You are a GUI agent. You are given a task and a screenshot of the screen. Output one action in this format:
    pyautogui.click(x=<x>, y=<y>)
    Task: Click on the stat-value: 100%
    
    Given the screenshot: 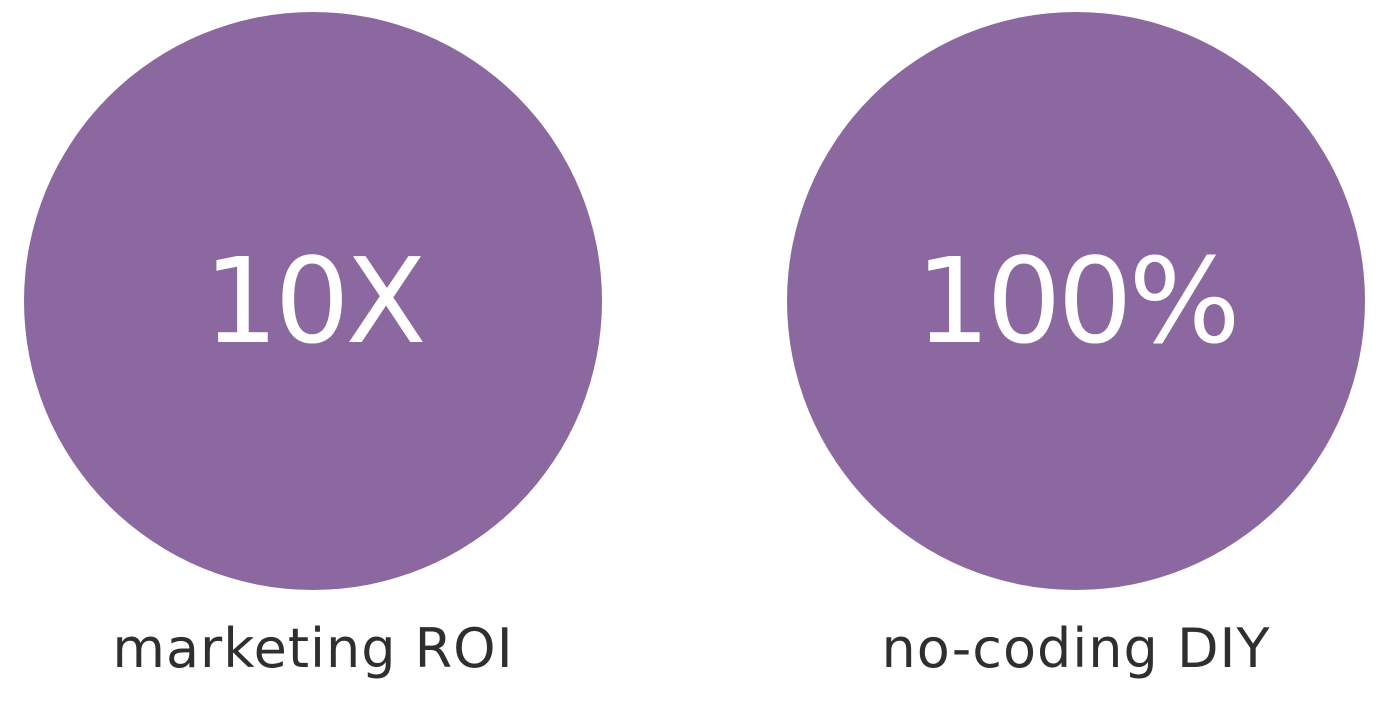 What is the action you would take?
    pyautogui.click(x=1077, y=301)
    